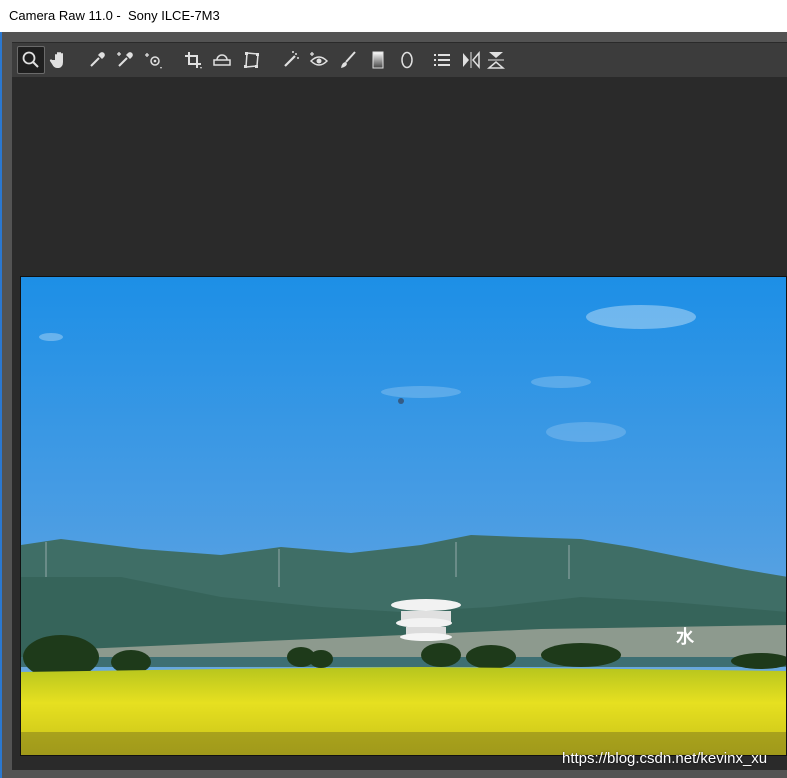  I want to click on straighten-tool, so click(222, 60).